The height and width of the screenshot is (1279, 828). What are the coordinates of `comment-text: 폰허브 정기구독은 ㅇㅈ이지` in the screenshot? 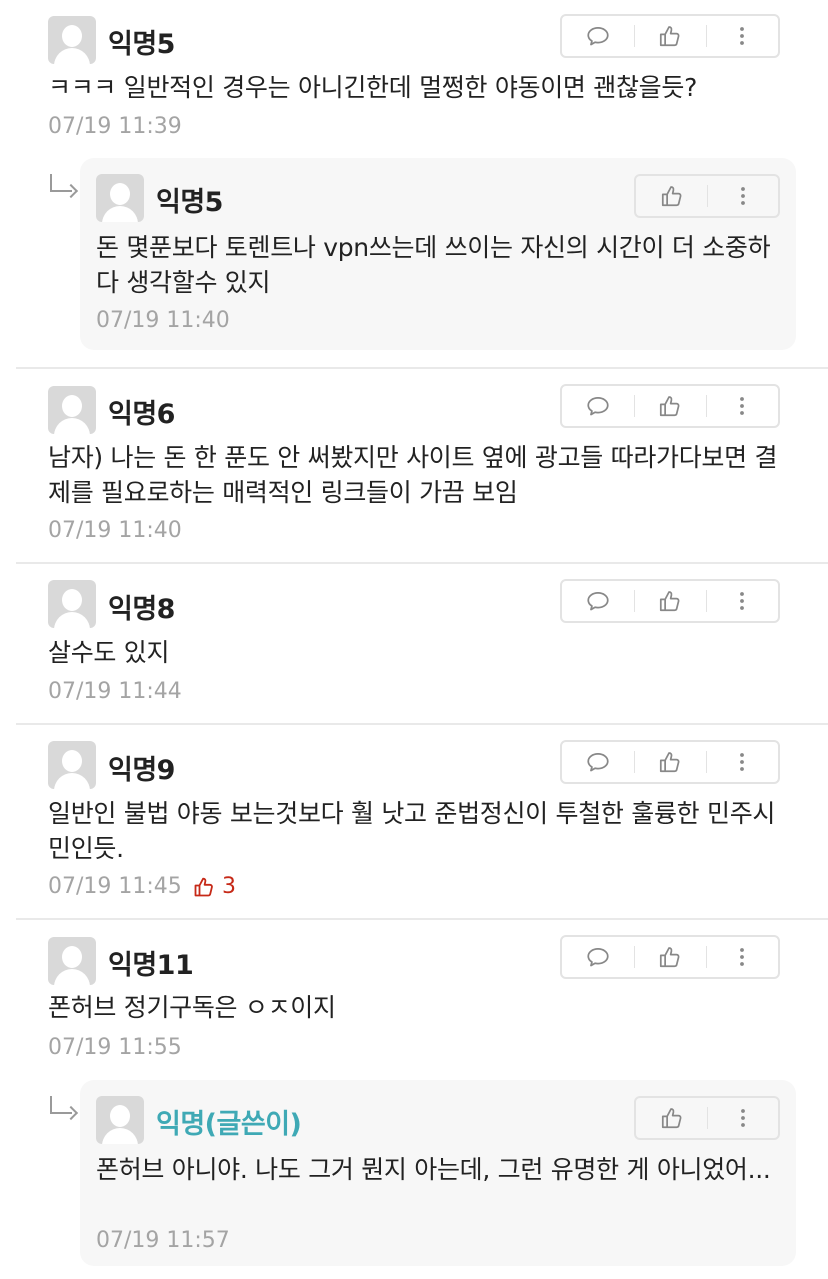 It's located at (192, 1007).